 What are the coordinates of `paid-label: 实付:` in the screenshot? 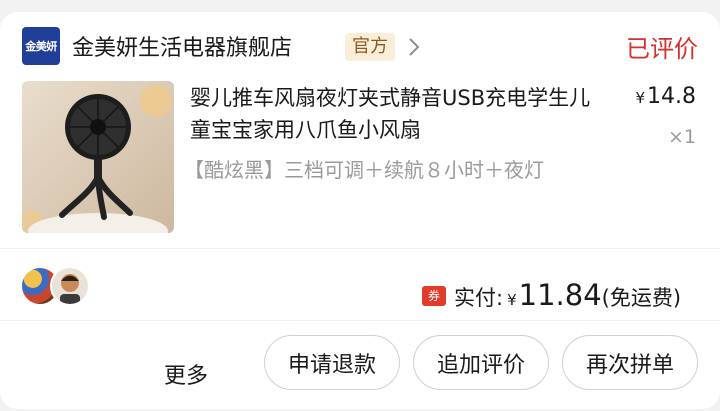 It's located at (479, 298).